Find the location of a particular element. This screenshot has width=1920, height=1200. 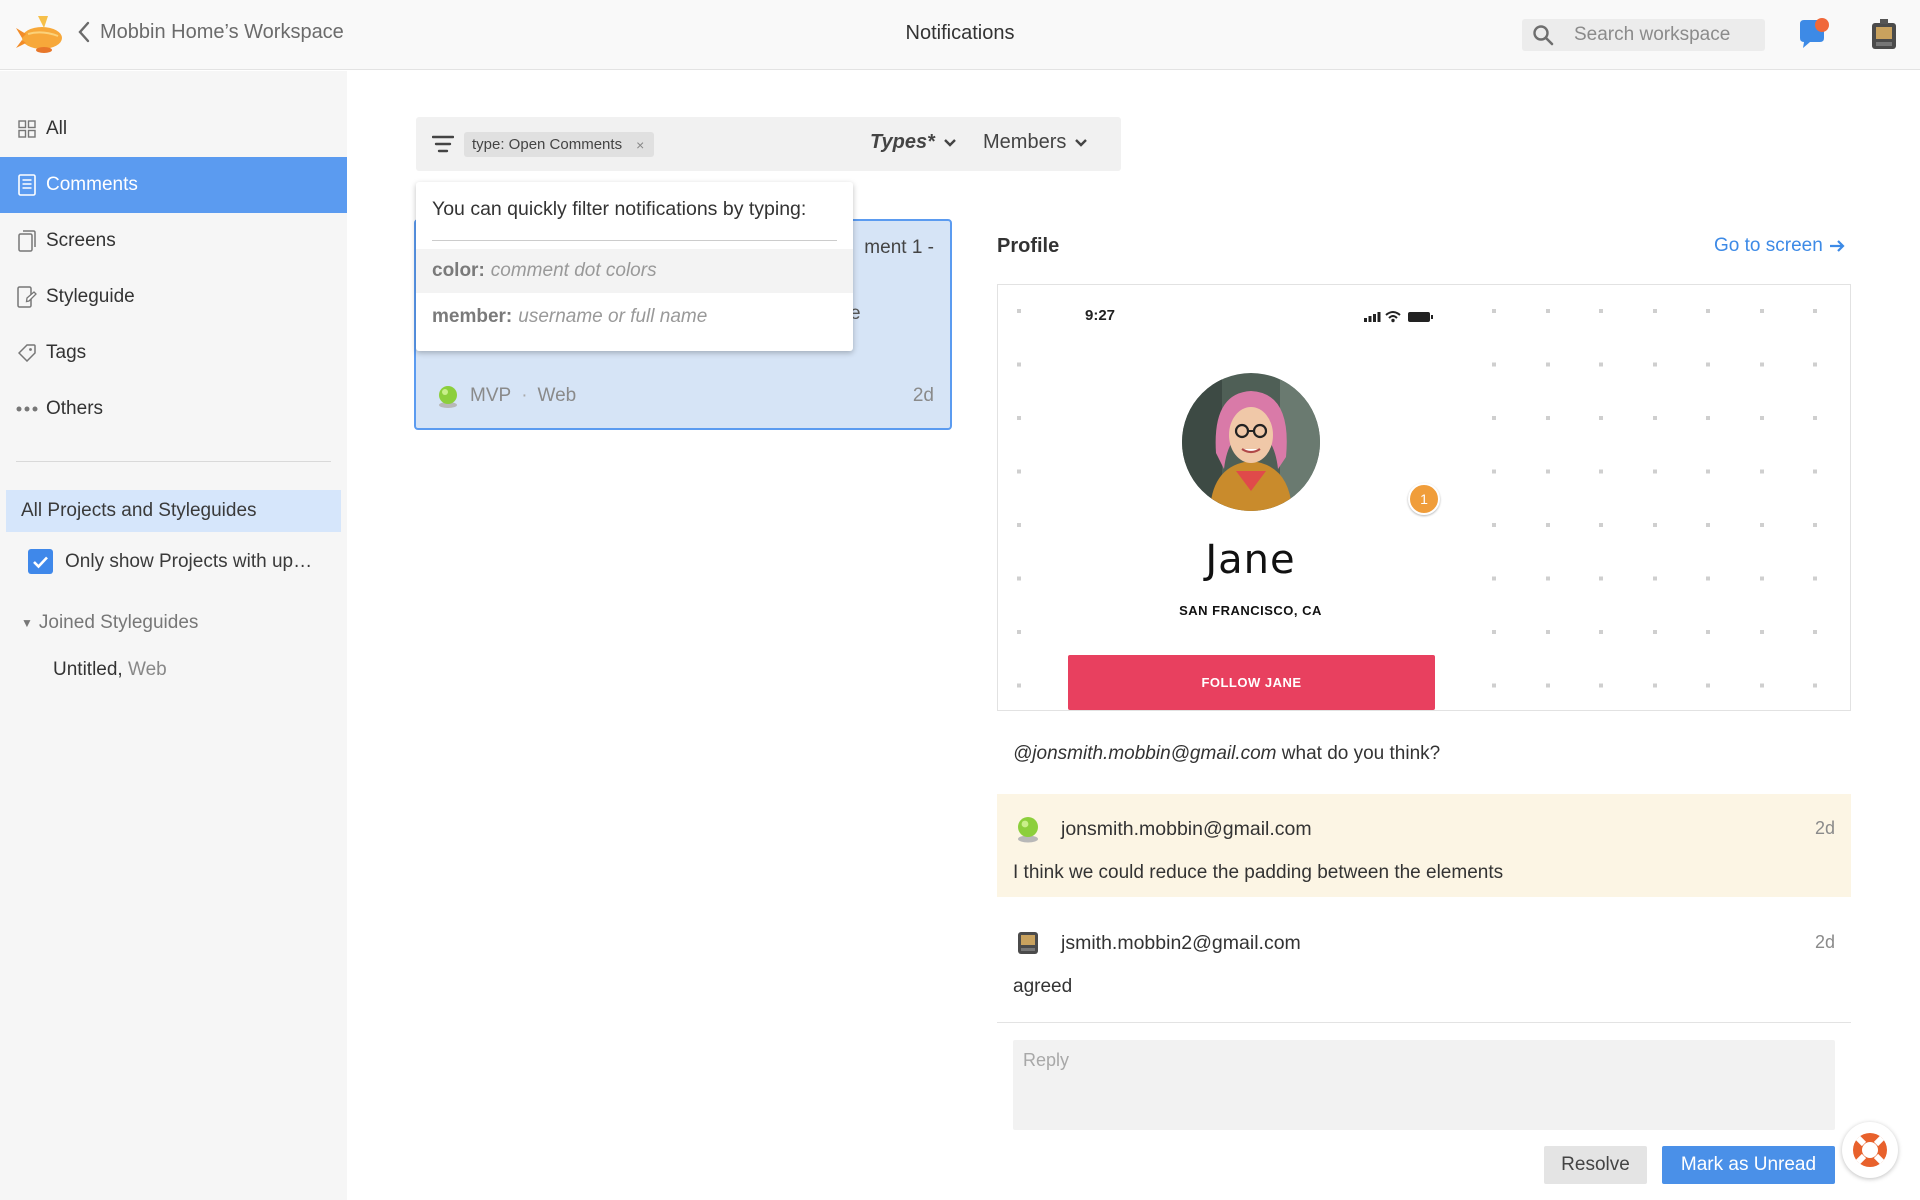

profile-location: SAN FRANCISCO, CA is located at coordinates (1250, 610).